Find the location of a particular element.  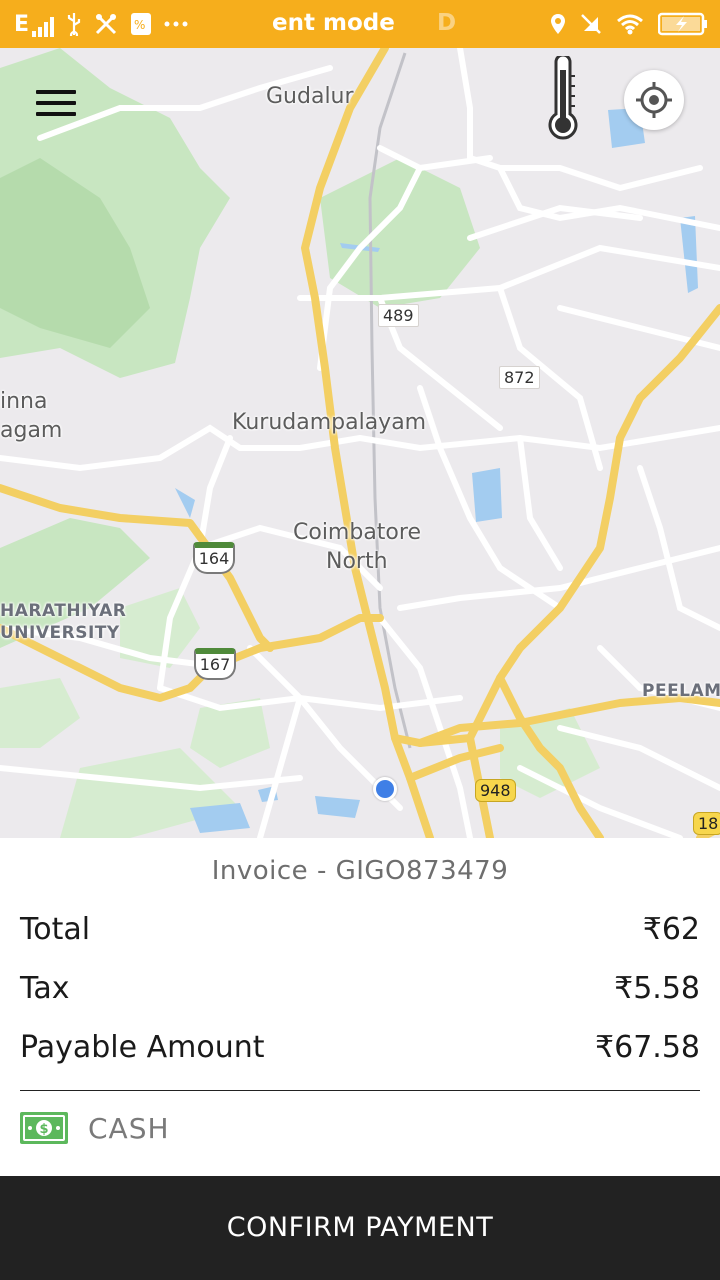

payable-amount-label: Payable Amount is located at coordinates (142, 1047).